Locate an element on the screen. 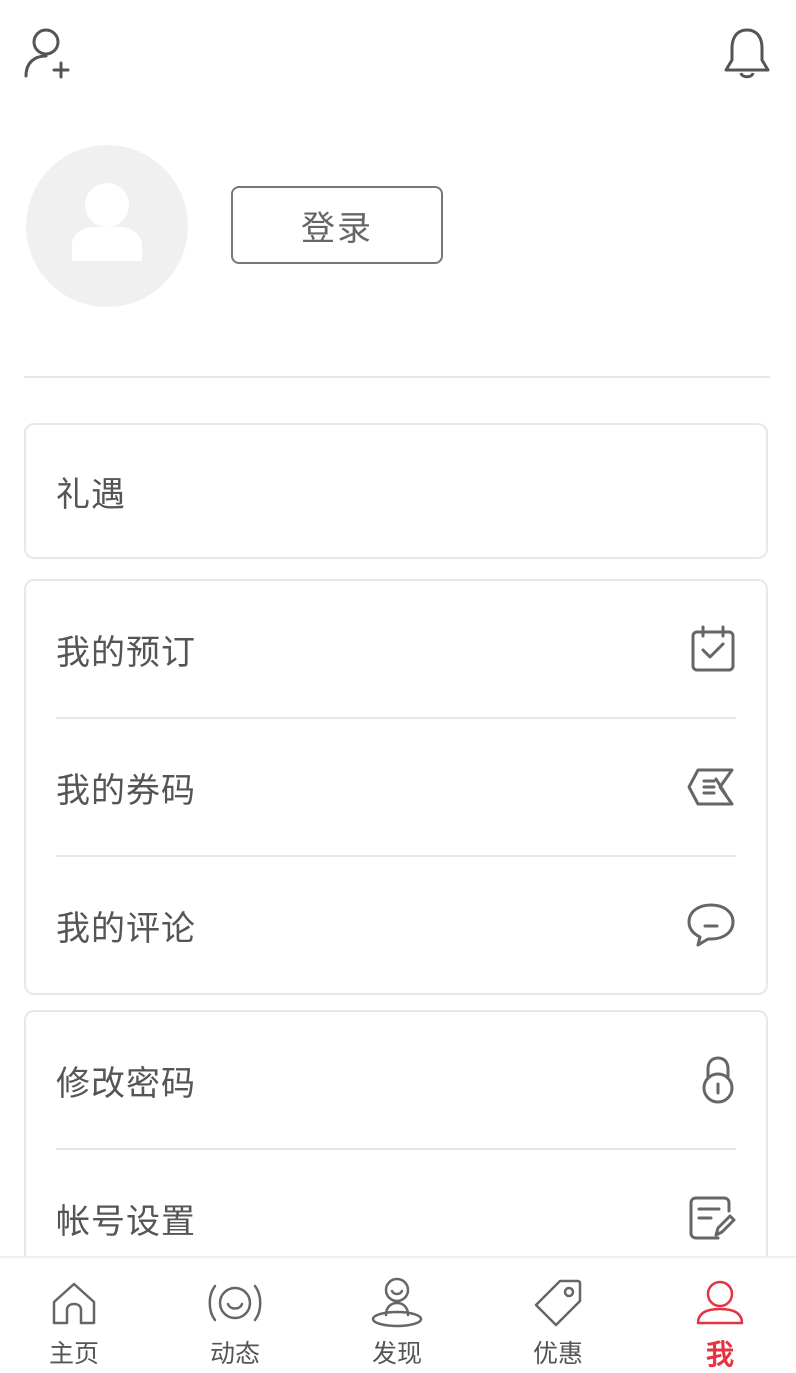  menu-item-label: 我的预订 is located at coordinates (126, 652).